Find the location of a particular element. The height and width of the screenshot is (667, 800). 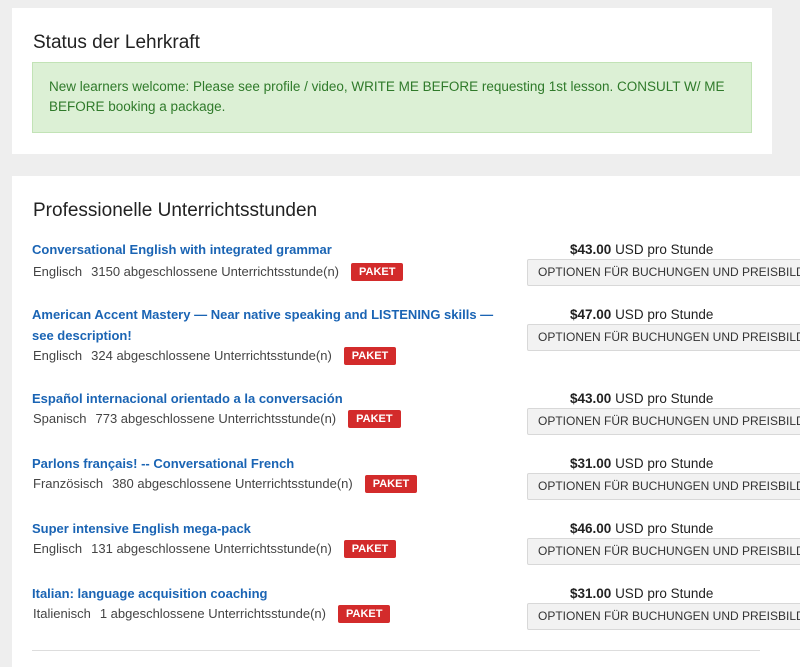

lesson-title-link: Italian: language acquisition coaching is located at coordinates (267, 593).